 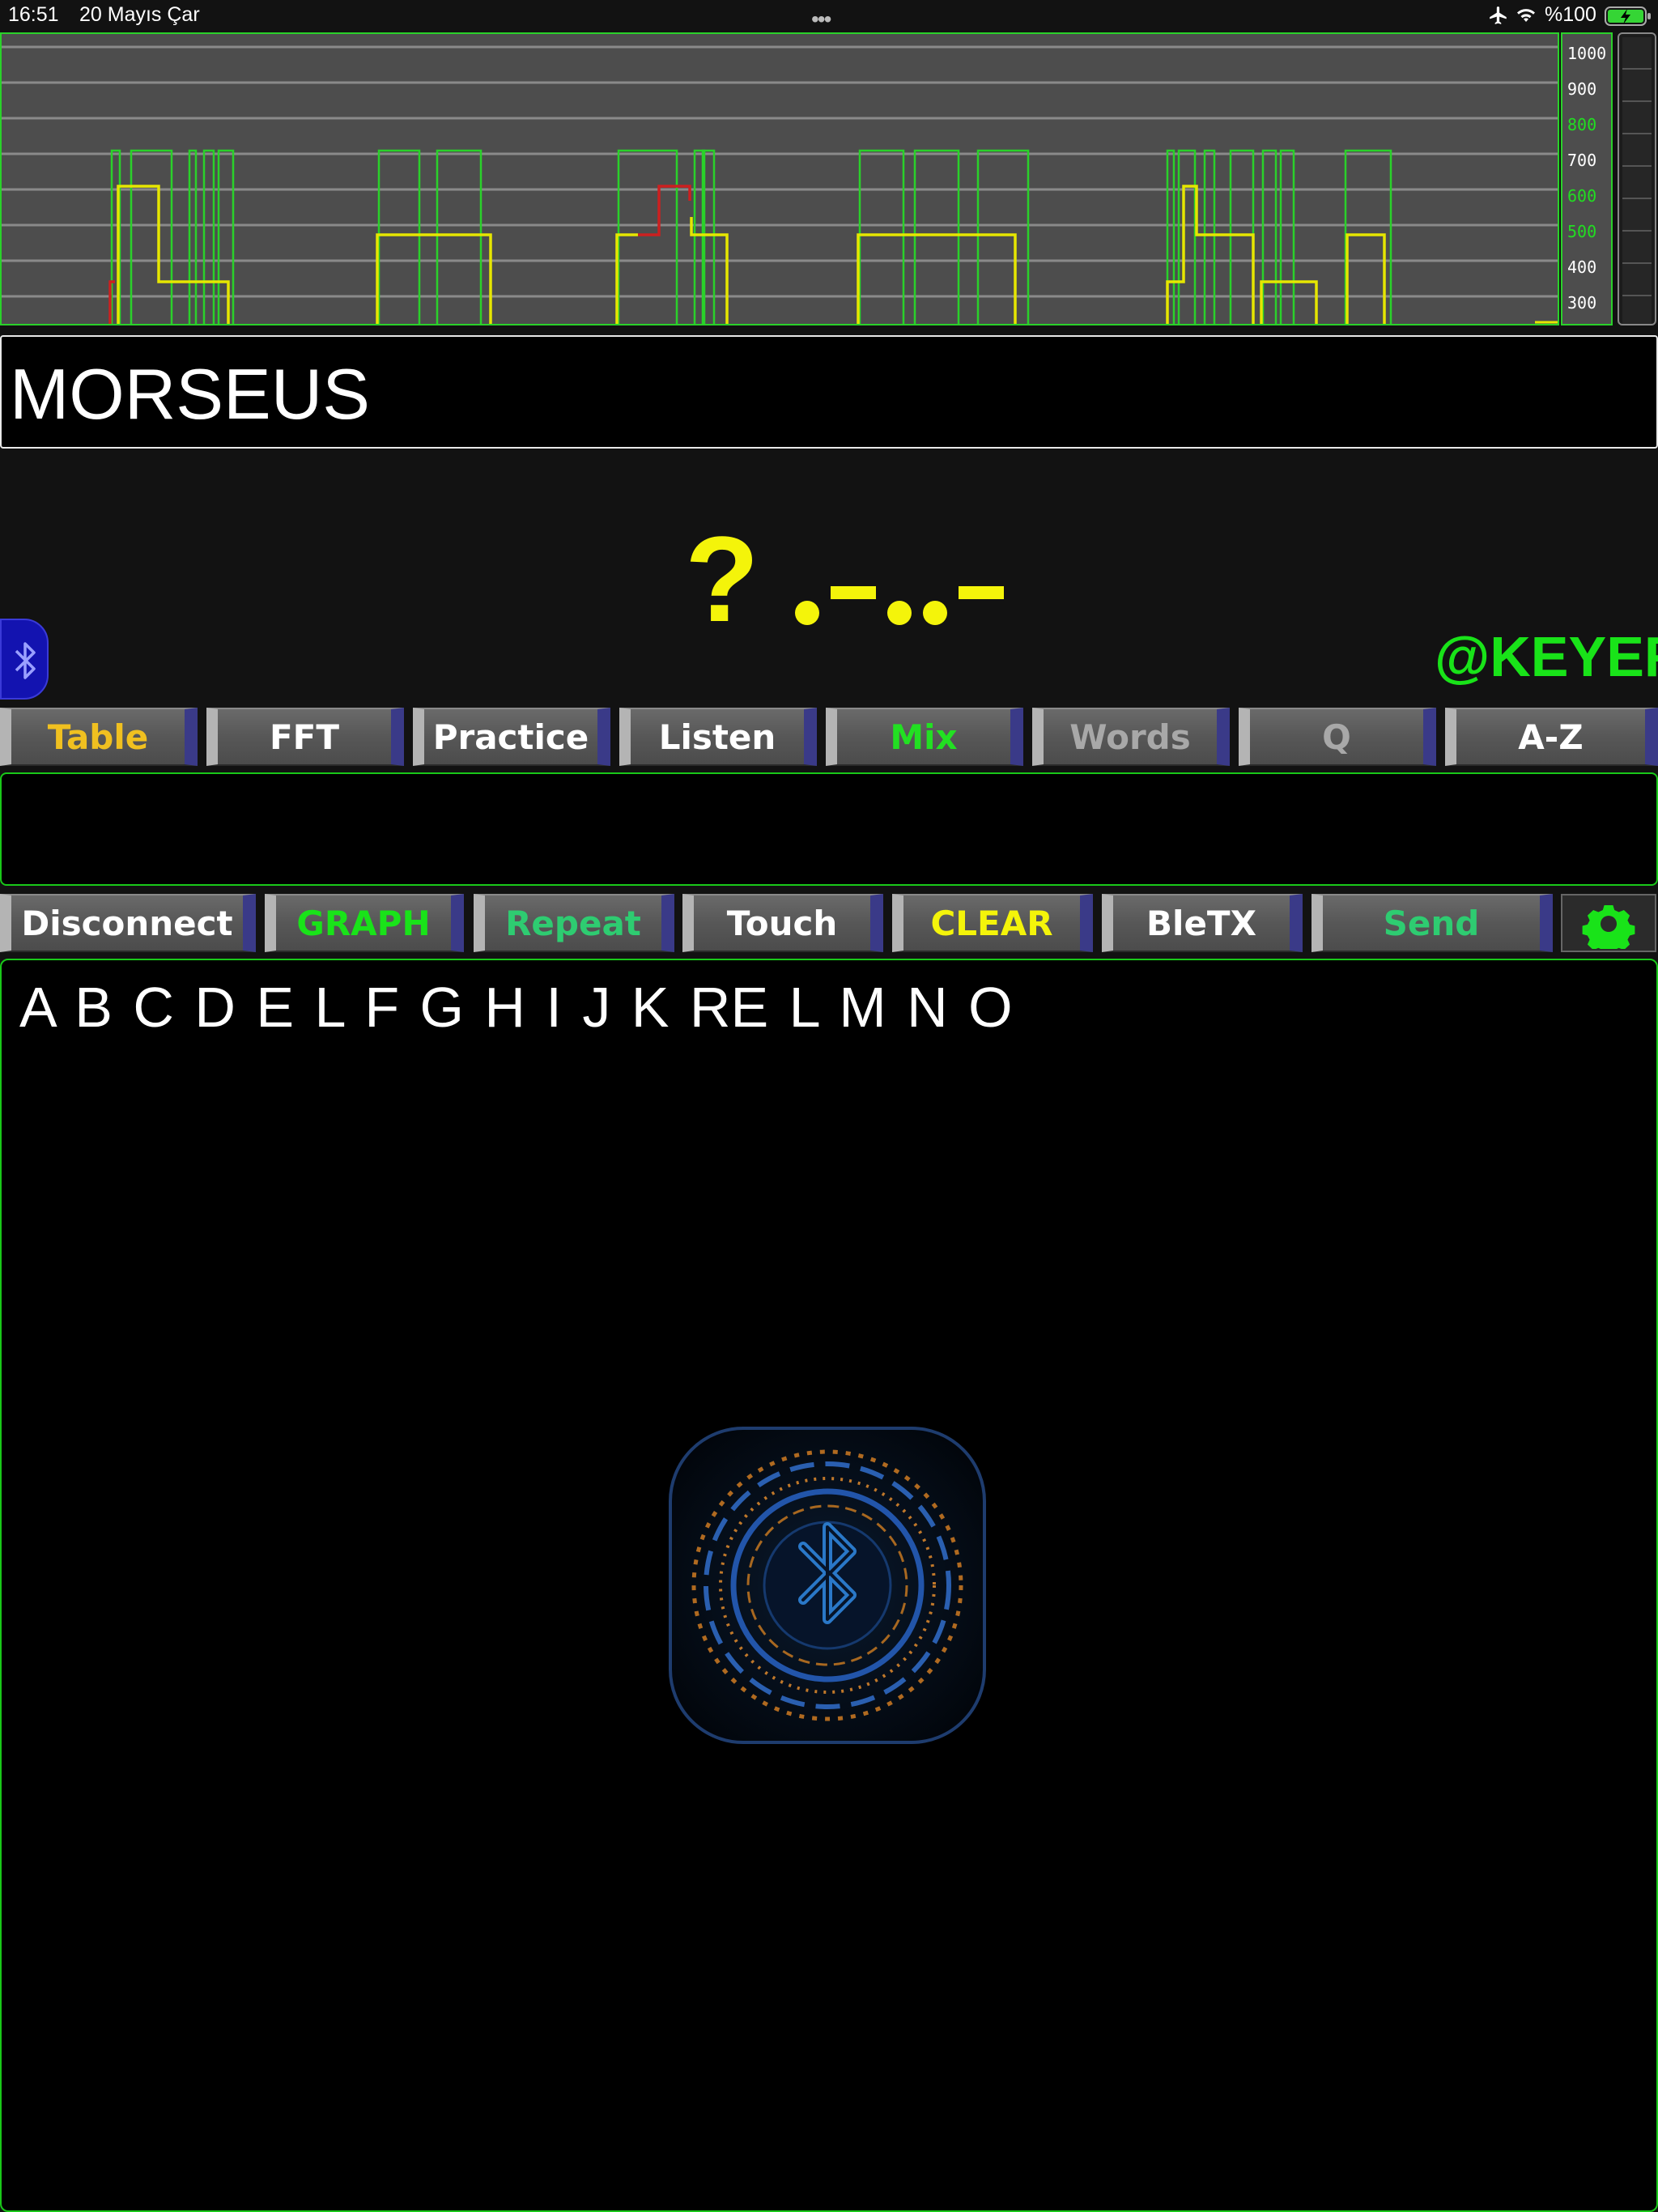 I want to click on scale-label: 1000, so click(x=1587, y=54).